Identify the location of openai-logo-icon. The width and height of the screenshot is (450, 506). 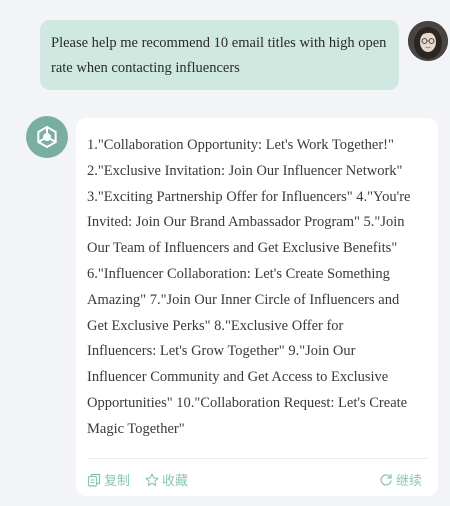
(47, 137).